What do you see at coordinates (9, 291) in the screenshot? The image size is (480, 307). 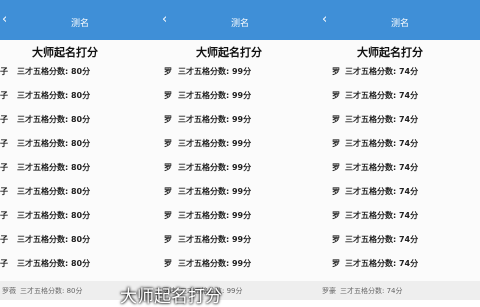 I see `footer-name: 罗薇` at bounding box center [9, 291].